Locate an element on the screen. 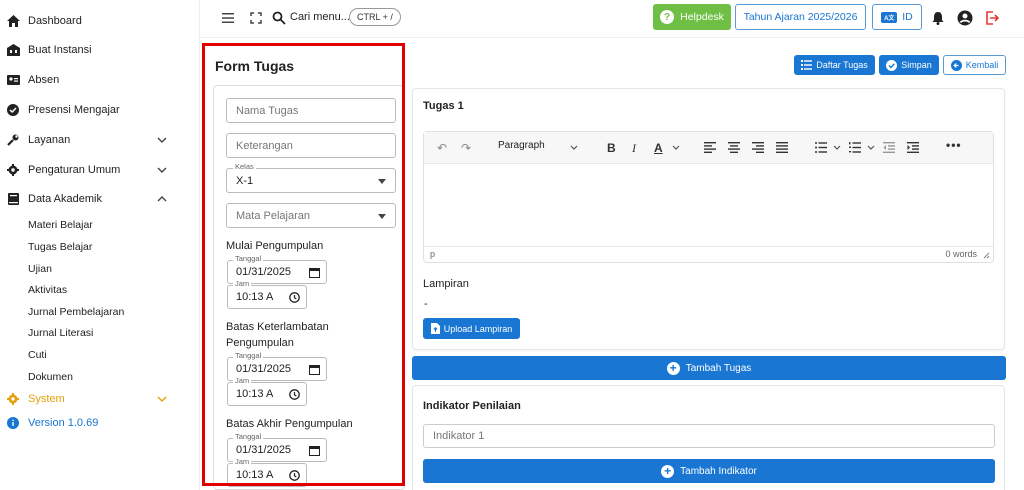 This screenshot has height=490, width=1024. sidebar-item-label: Absen is located at coordinates (44, 80).